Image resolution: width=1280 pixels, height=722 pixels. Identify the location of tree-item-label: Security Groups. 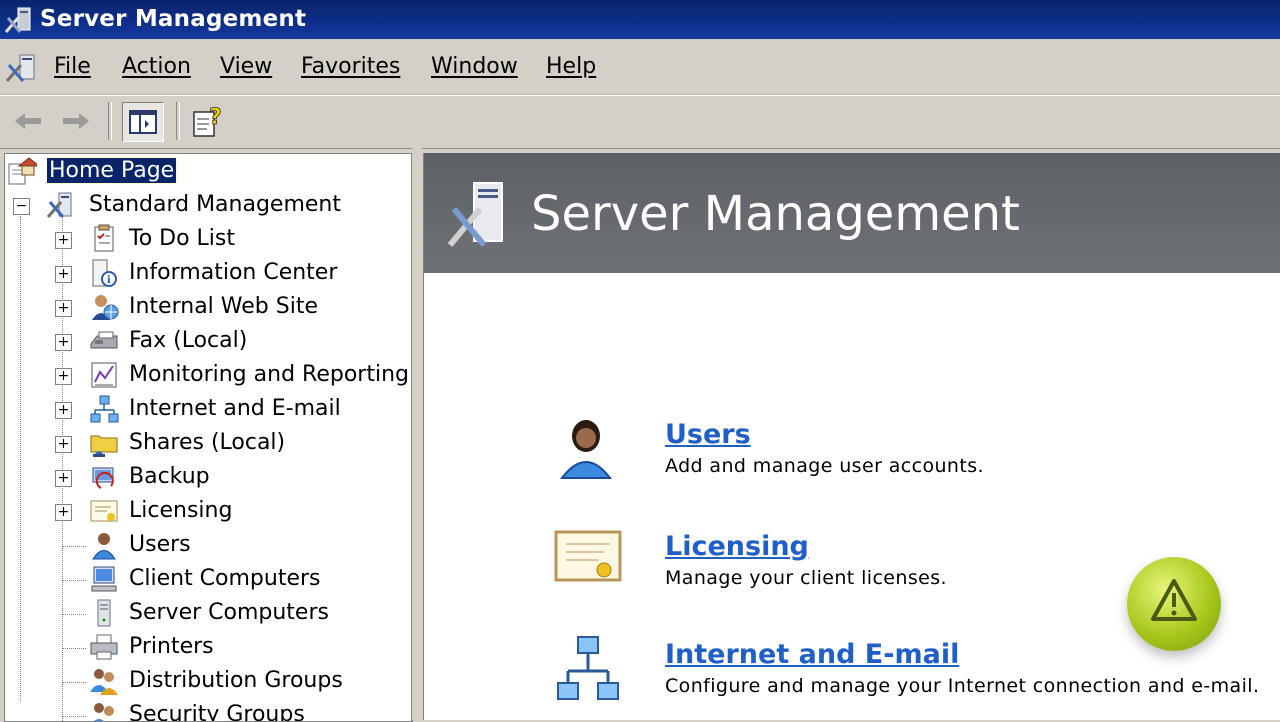
(217, 712).